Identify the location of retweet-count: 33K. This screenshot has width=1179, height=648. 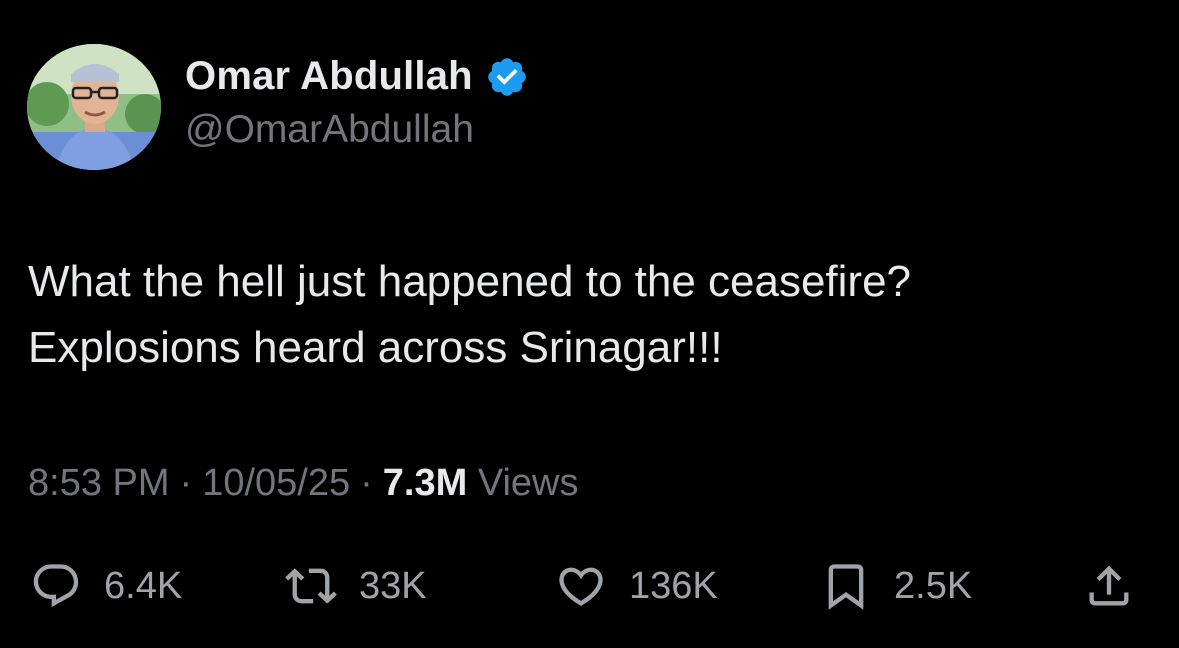
(393, 585).